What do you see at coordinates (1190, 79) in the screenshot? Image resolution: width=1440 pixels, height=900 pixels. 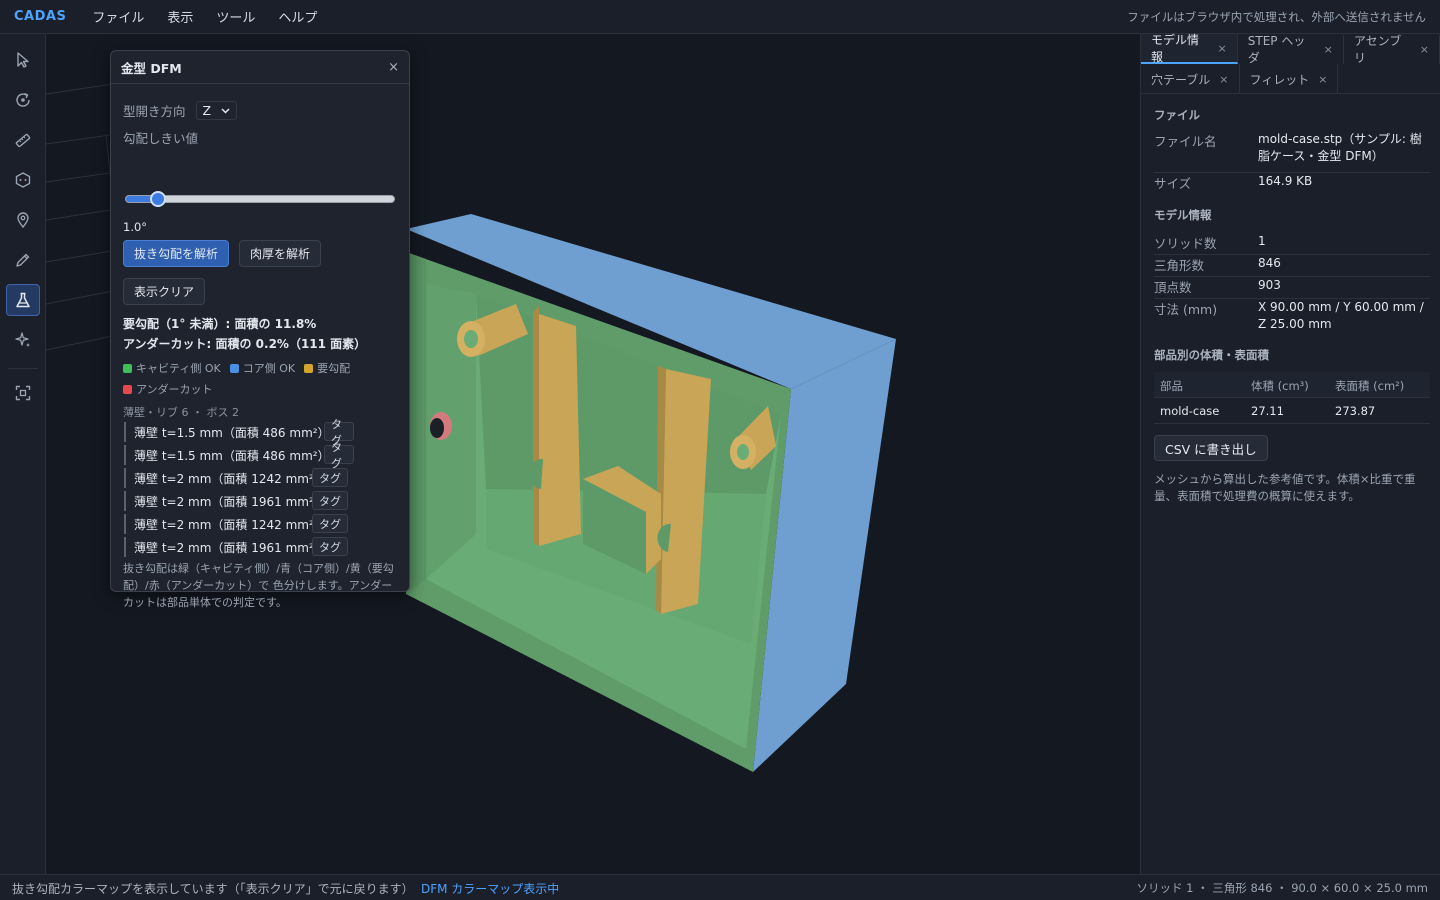 I see `tab-hole-table: 穴テーブル ×` at bounding box center [1190, 79].